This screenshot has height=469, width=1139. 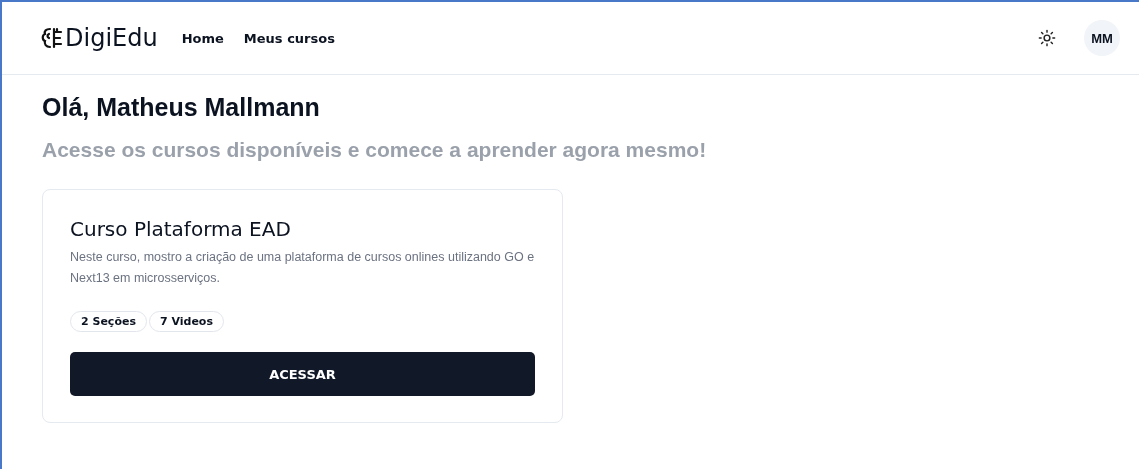 I want to click on subtitle-text: Acesse os cursos disponíveis e comece a aprender agora mesmo!, so click(x=375, y=150).